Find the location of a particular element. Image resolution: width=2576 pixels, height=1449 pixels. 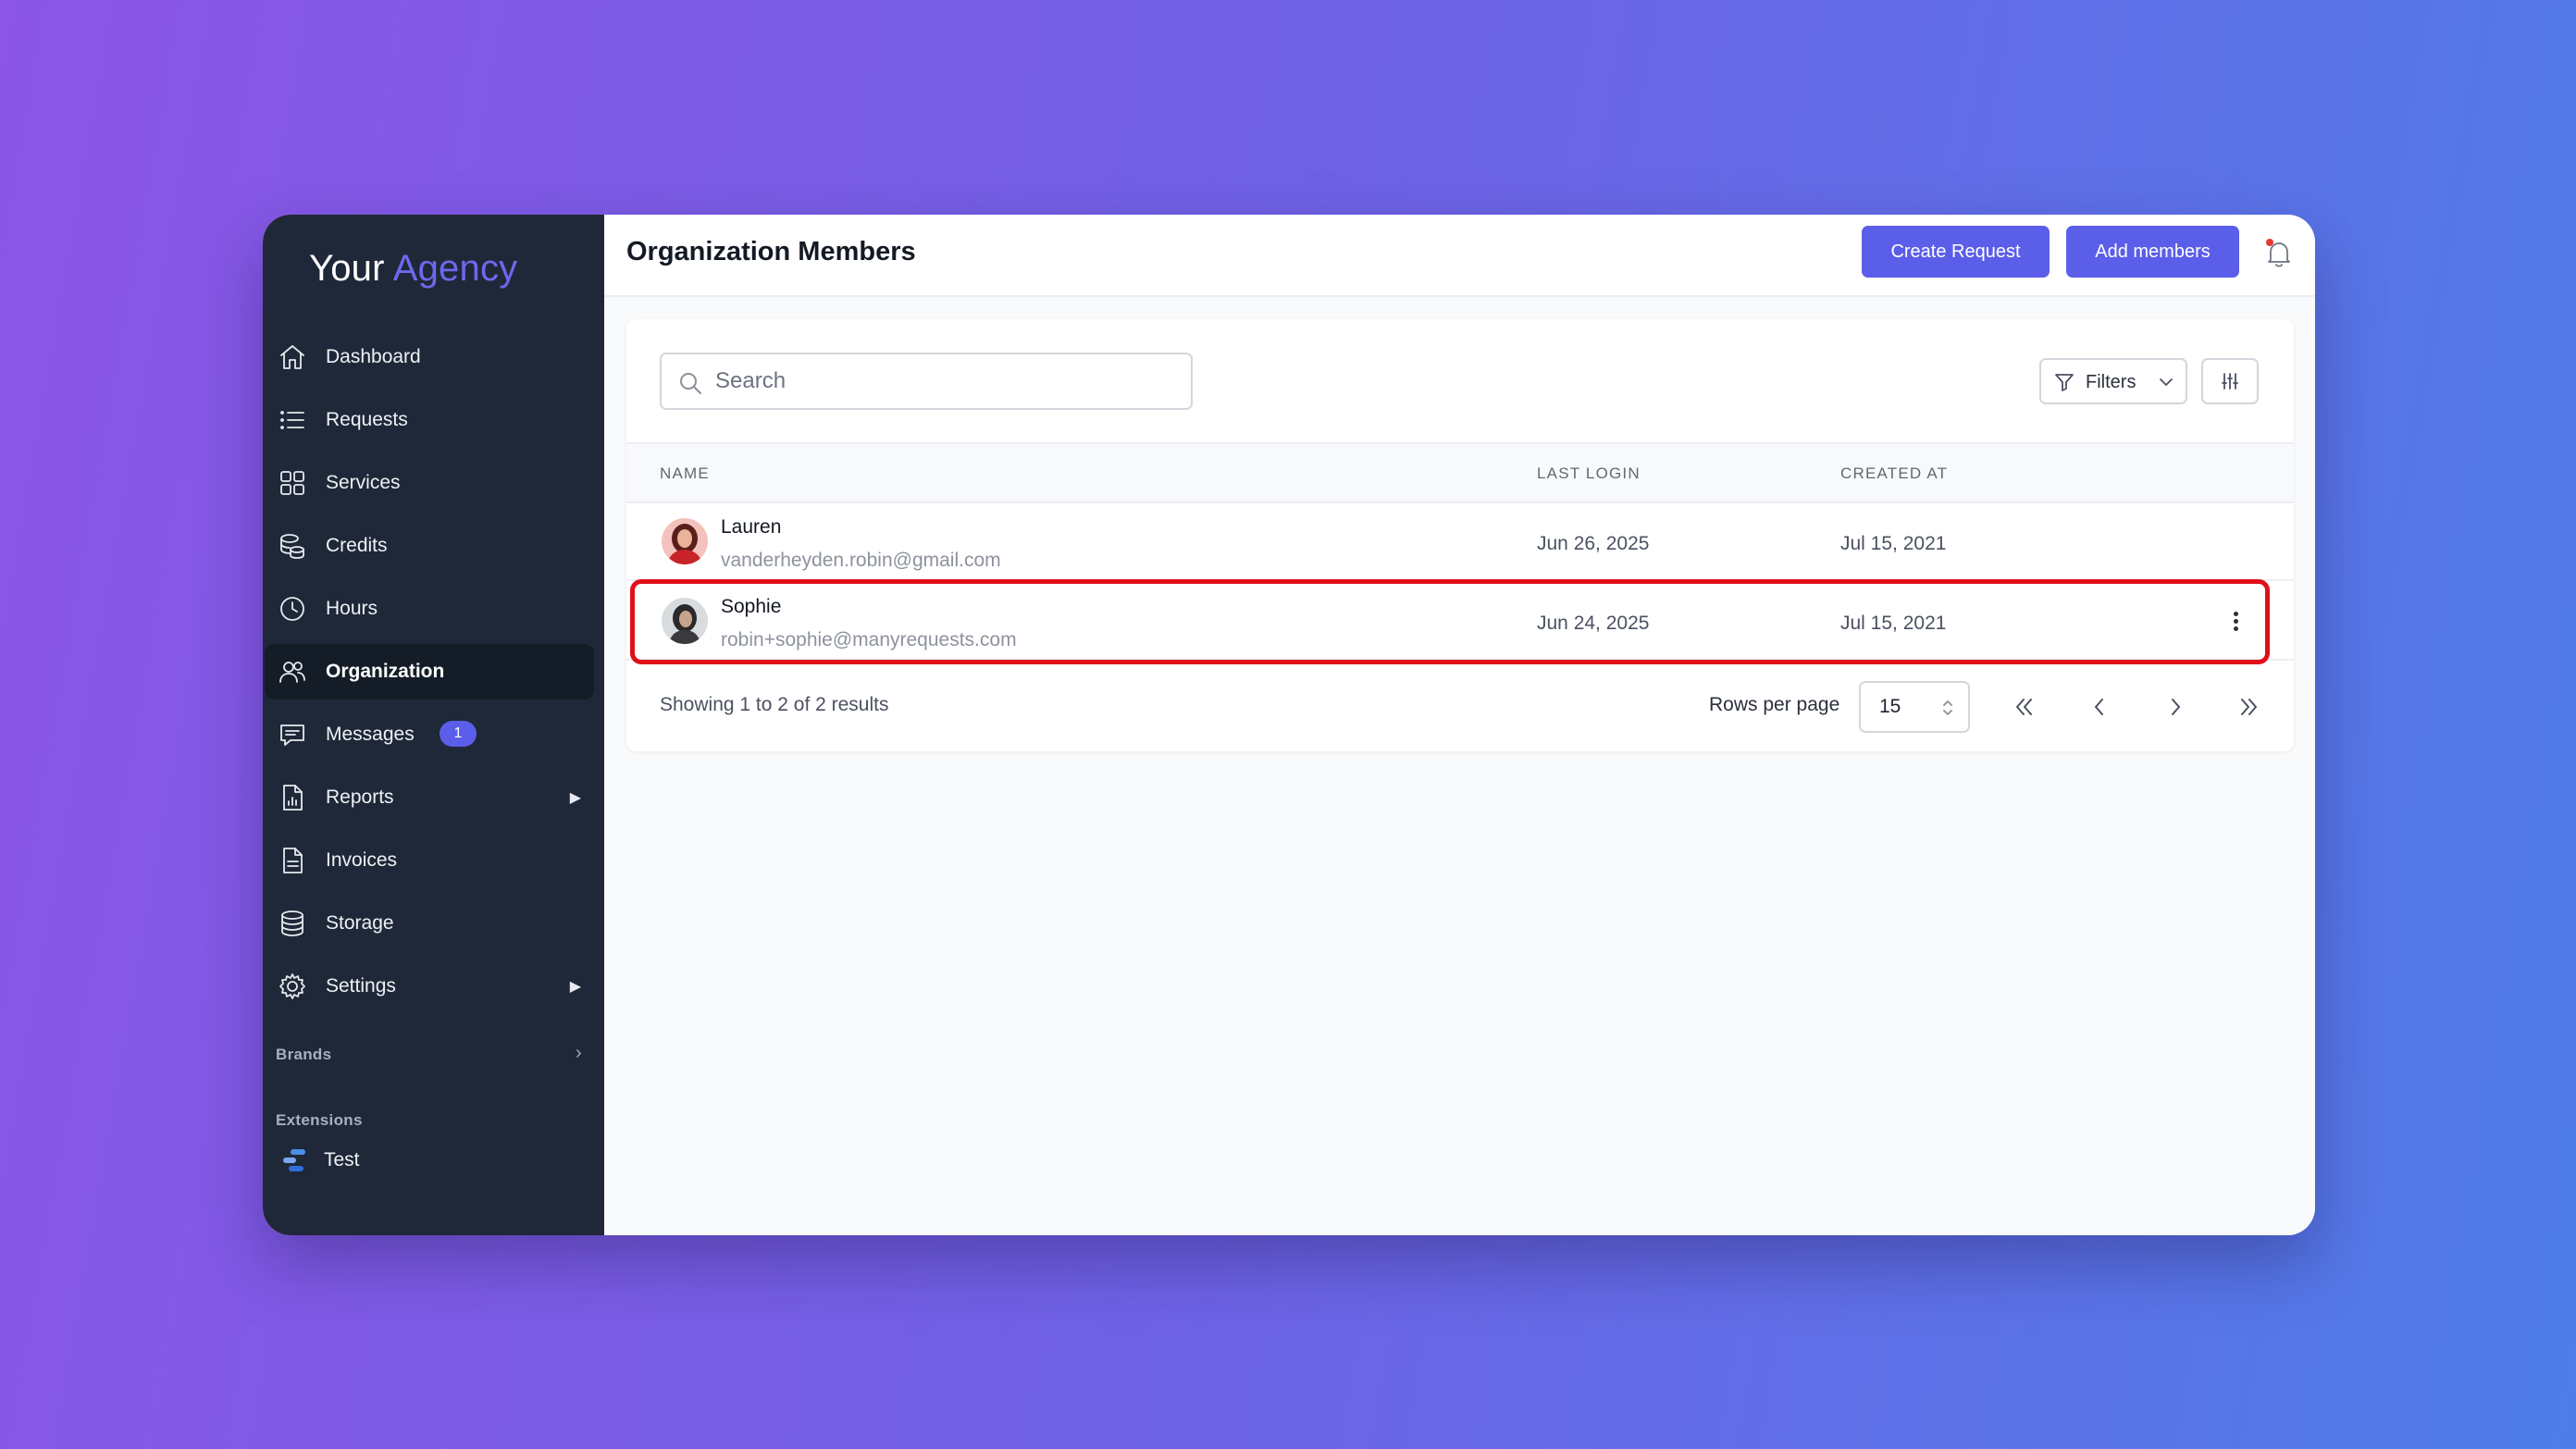

notification-dot is located at coordinates (2270, 243).